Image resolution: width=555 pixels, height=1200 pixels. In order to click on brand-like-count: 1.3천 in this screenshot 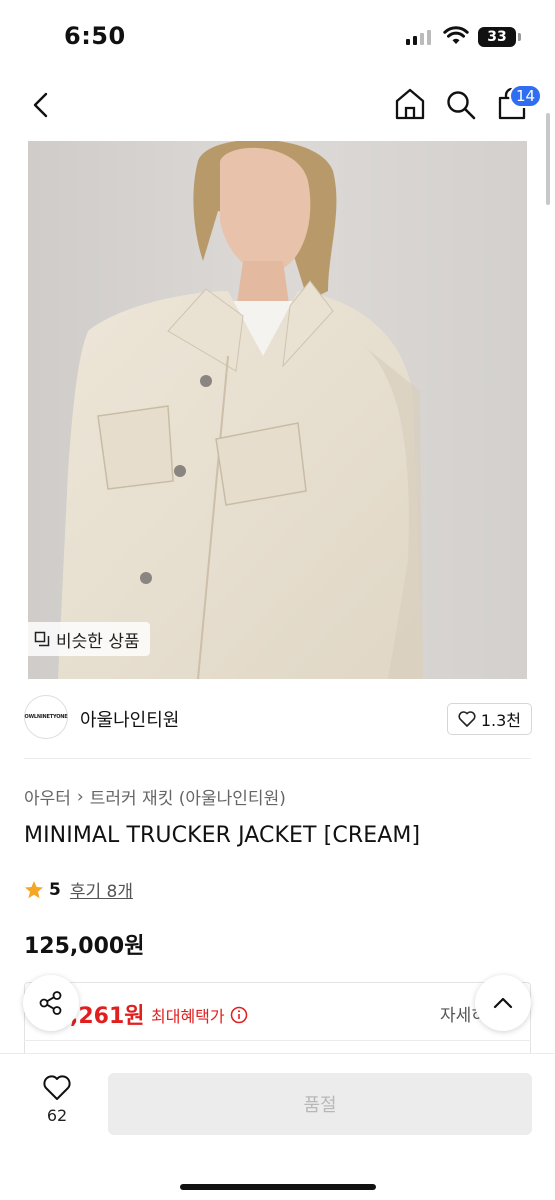, I will do `click(500, 720)`.